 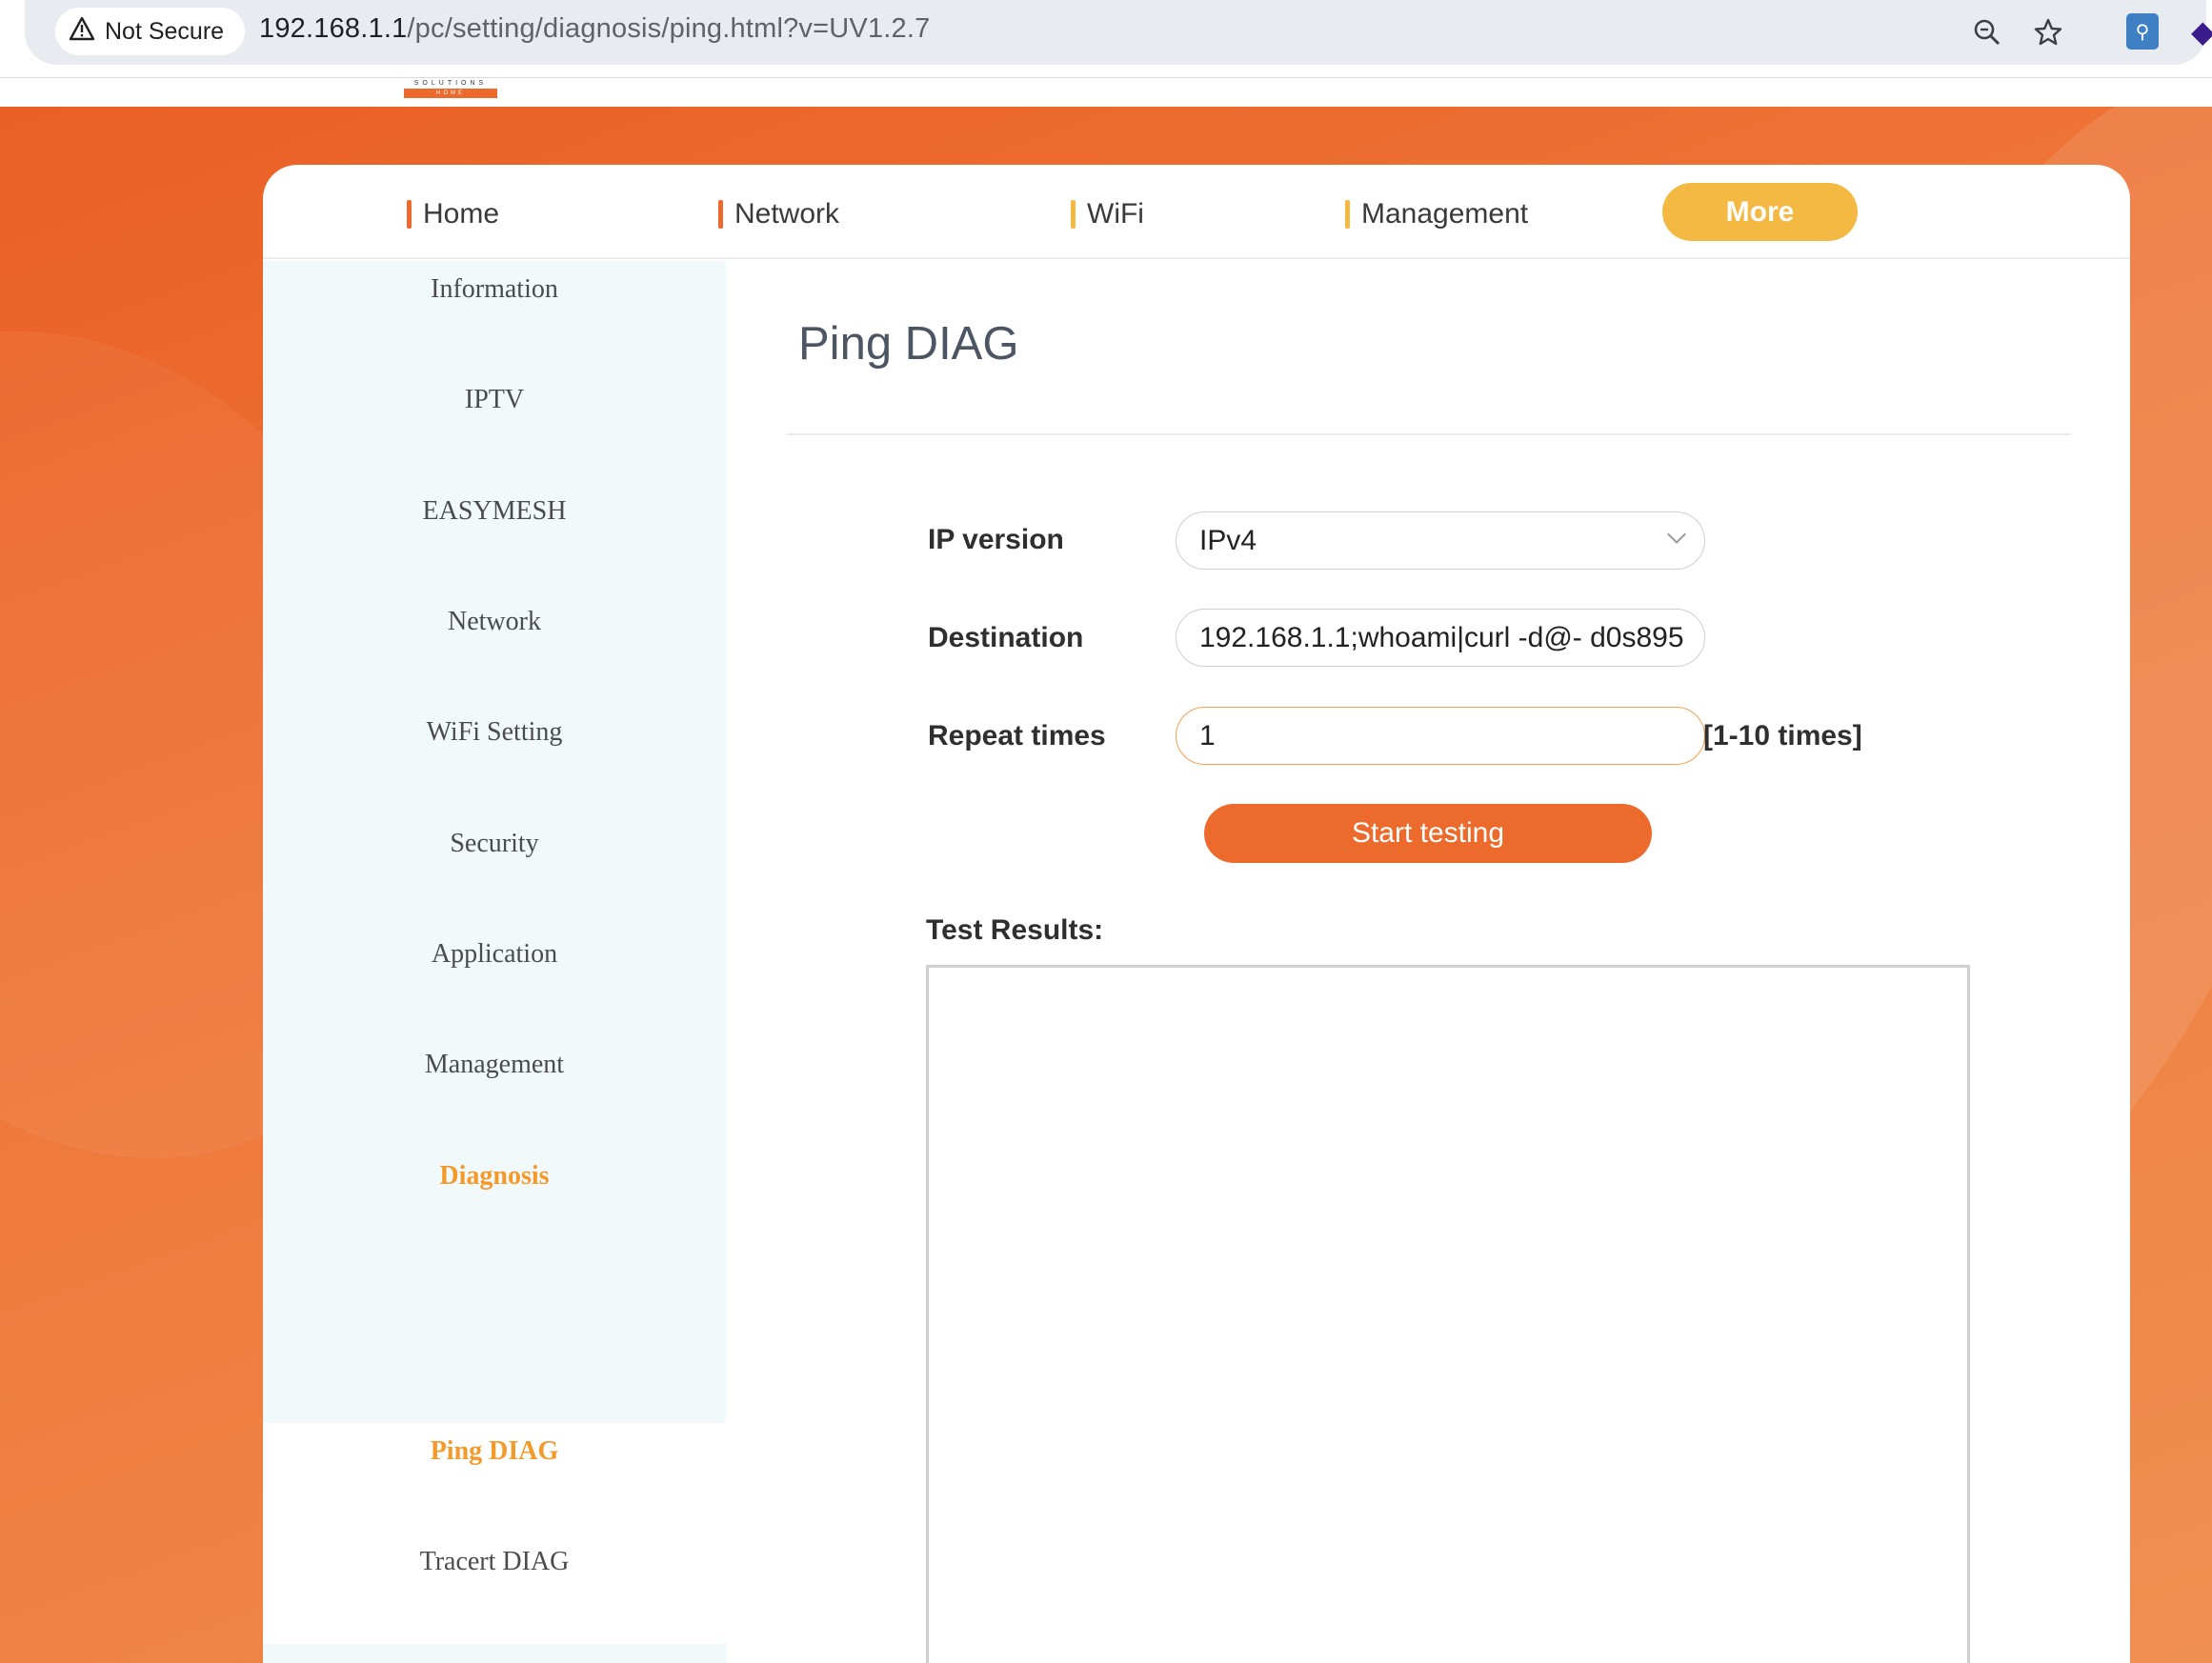 What do you see at coordinates (333, 28) in the screenshot?
I see `url-host: 192.168.1.1` at bounding box center [333, 28].